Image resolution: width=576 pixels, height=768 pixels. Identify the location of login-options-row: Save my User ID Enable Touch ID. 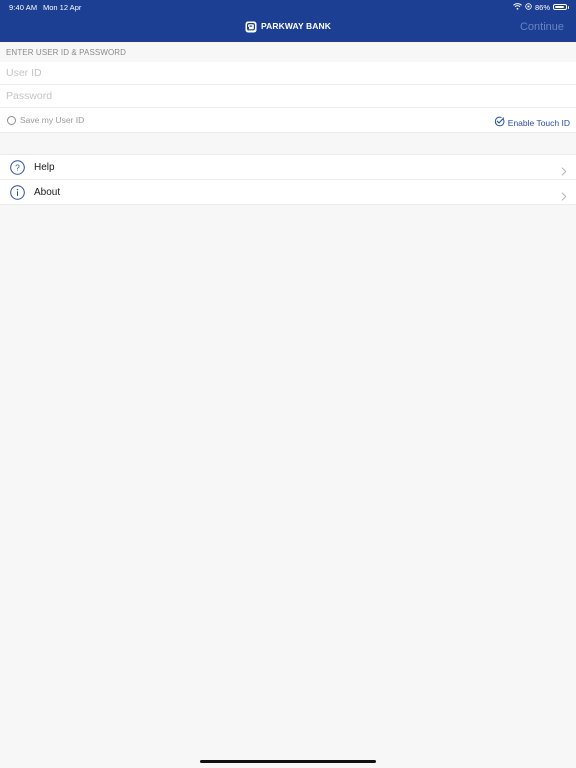
(288, 120).